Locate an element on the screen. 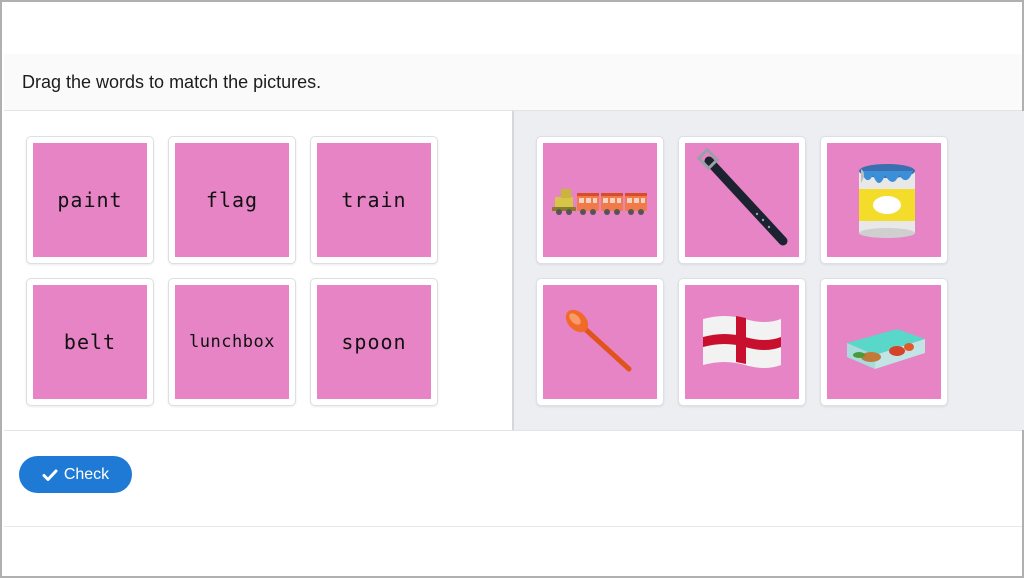 This screenshot has height=578, width=1024. word-label: spoon is located at coordinates (374, 342).